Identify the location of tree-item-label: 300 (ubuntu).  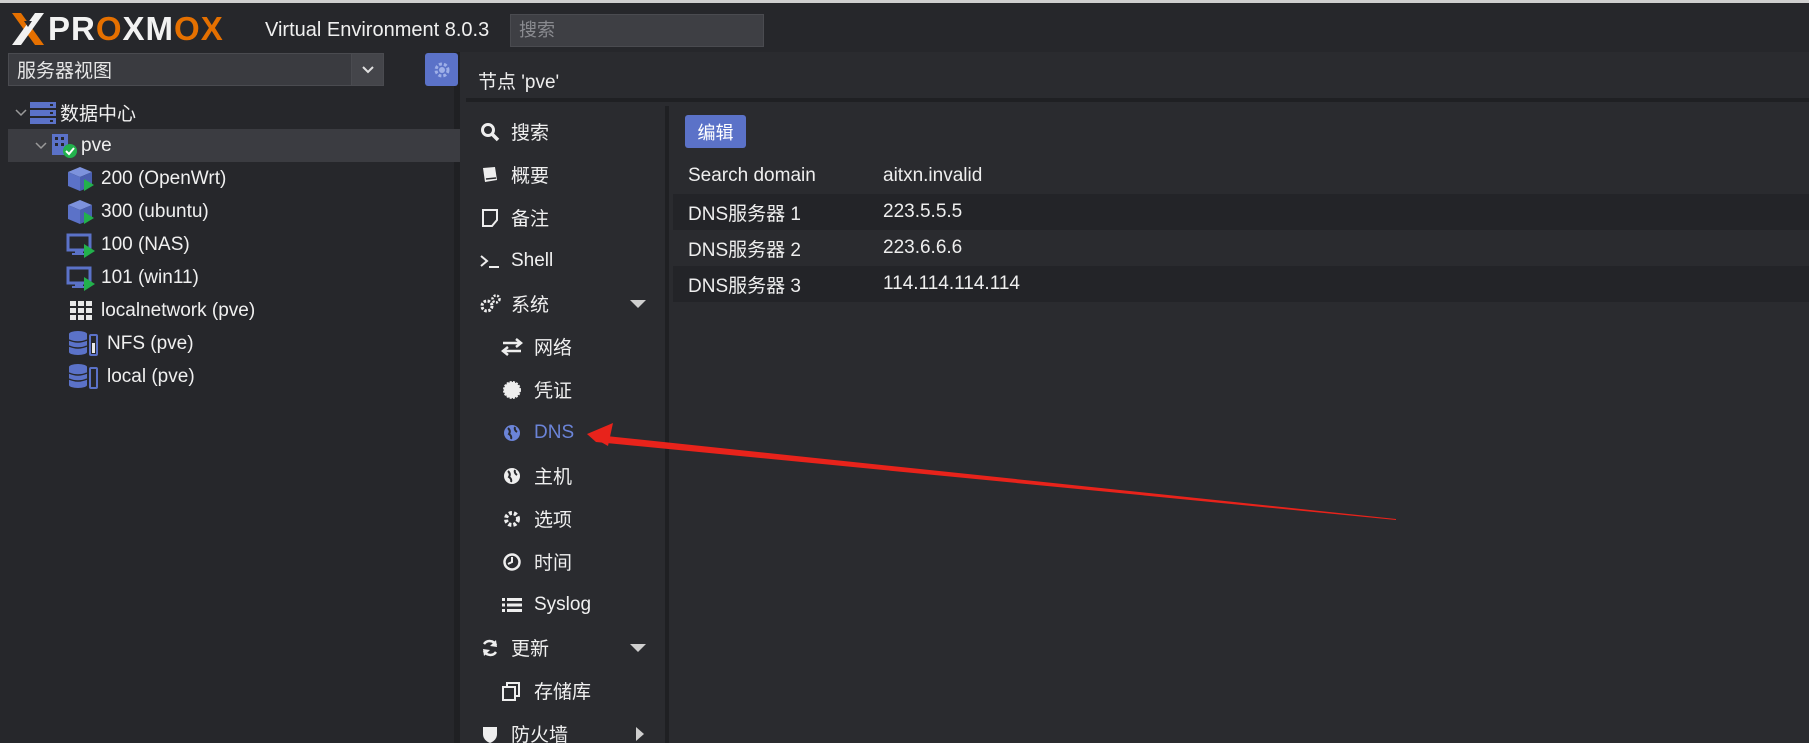
(155, 211).